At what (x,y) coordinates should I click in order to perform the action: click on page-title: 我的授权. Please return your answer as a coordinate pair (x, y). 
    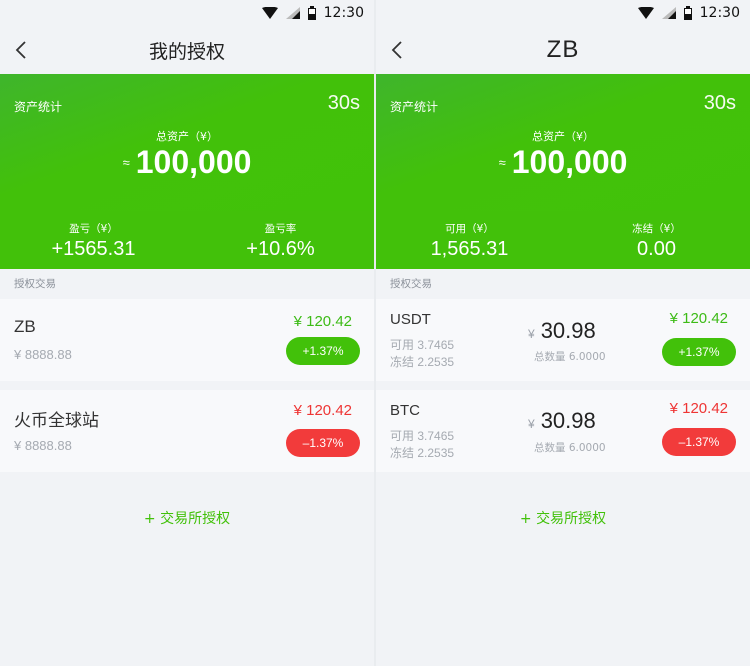
    Looking at the image, I should click on (186, 51).